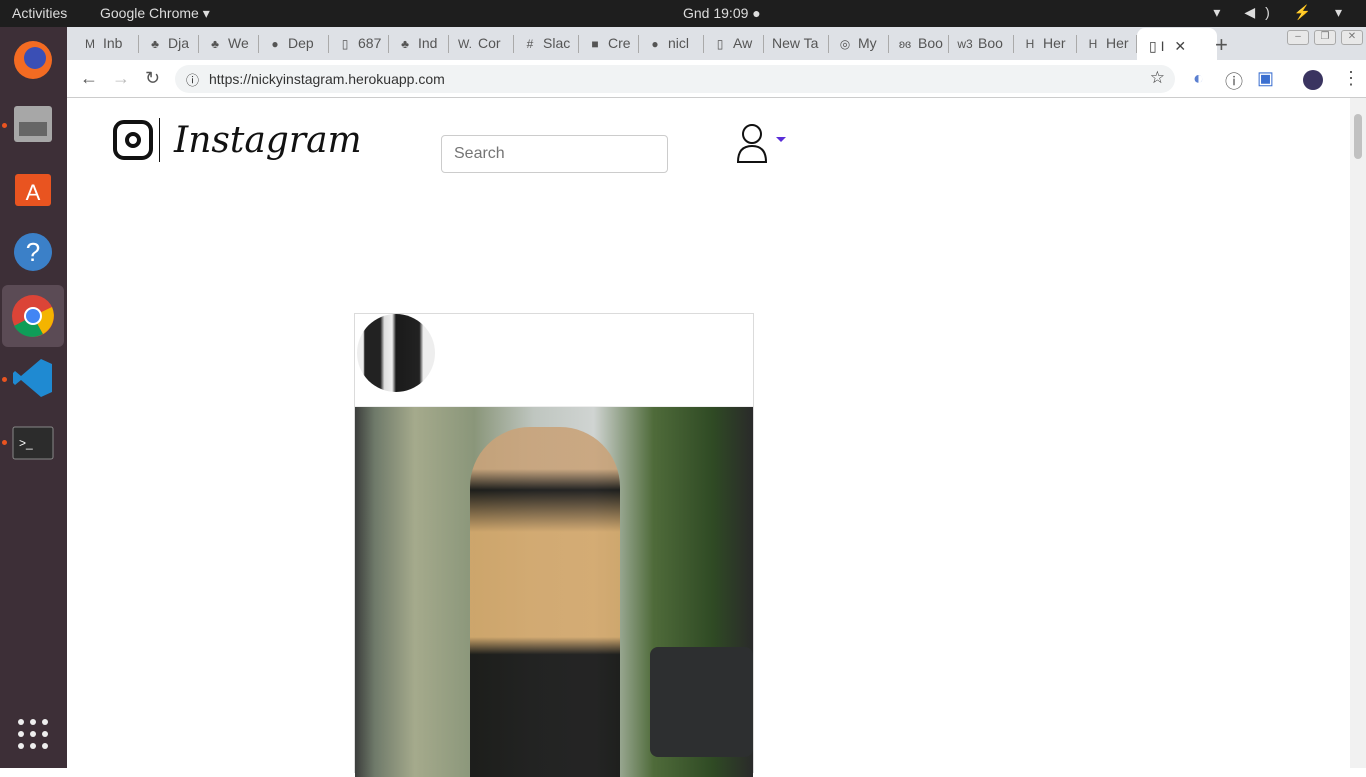  I want to click on tab-favicon-icon: #, so click(530, 44).